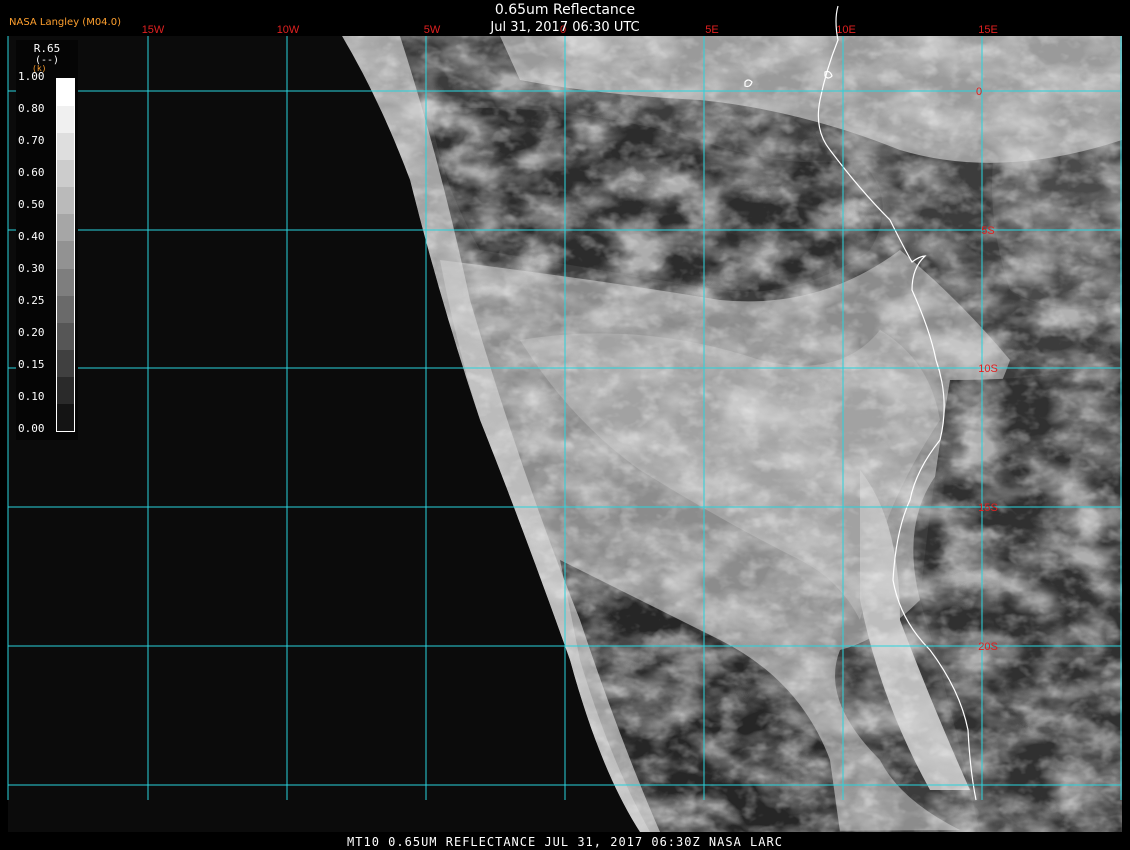 The height and width of the screenshot is (850, 1130). I want to click on legend-tick-label: 0.30, so click(31, 268).